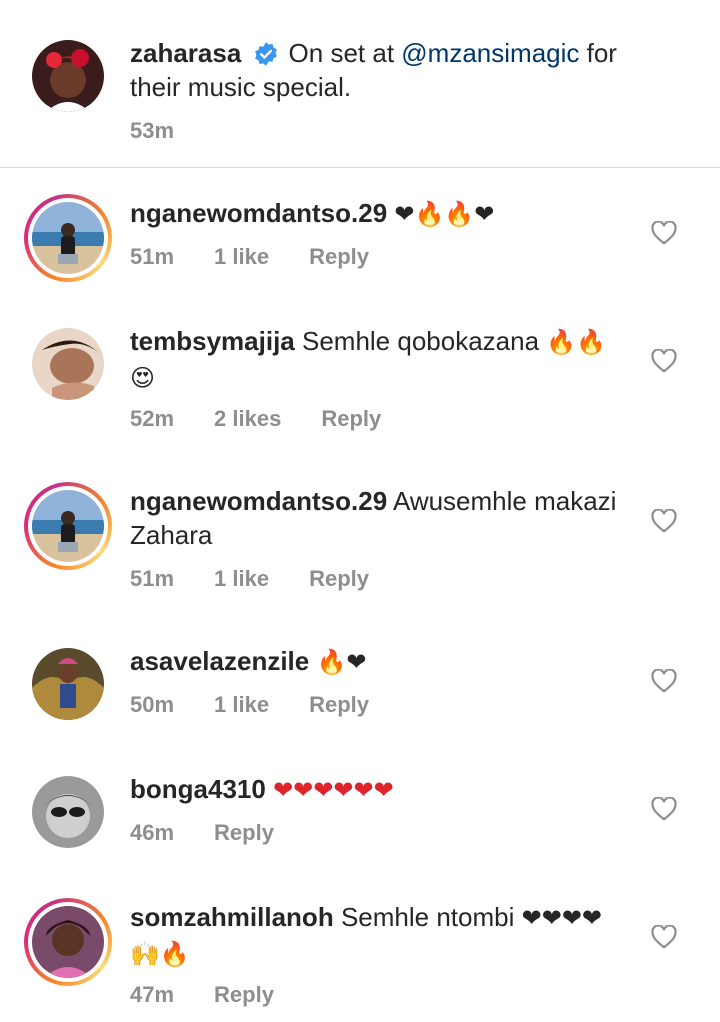 The width and height of the screenshot is (720, 1022). Describe the element at coordinates (219, 661) in the screenshot. I see `comment-username: asavelazenzile` at that location.